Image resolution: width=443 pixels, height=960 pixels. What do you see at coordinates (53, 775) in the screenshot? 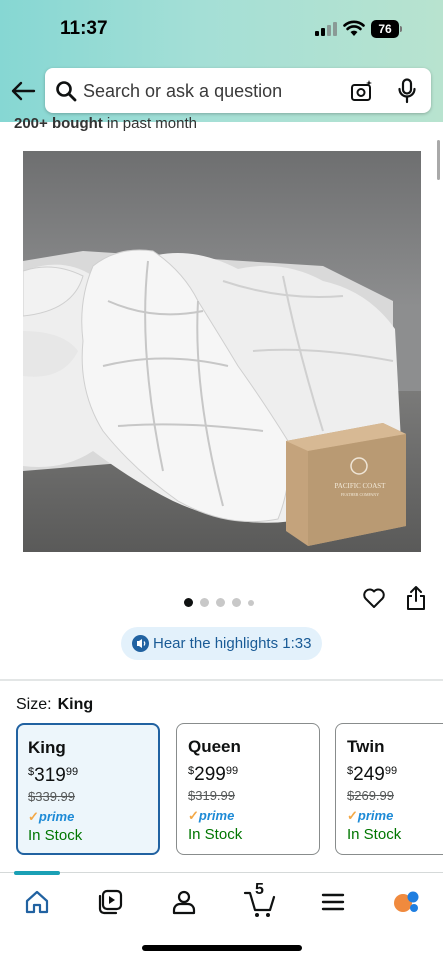
I see `size-option-price: $31999` at bounding box center [53, 775].